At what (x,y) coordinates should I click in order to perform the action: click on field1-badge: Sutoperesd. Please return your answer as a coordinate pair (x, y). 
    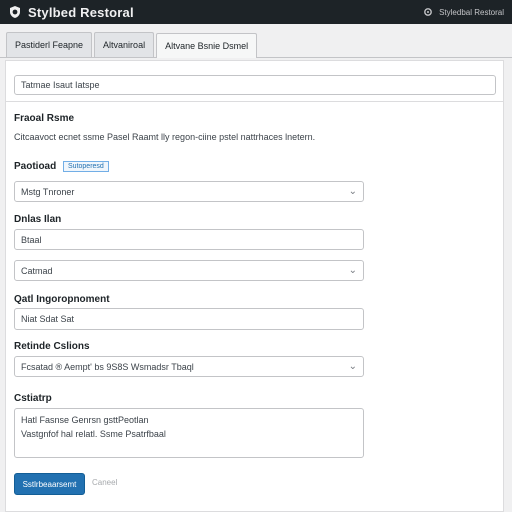
    Looking at the image, I should click on (86, 166).